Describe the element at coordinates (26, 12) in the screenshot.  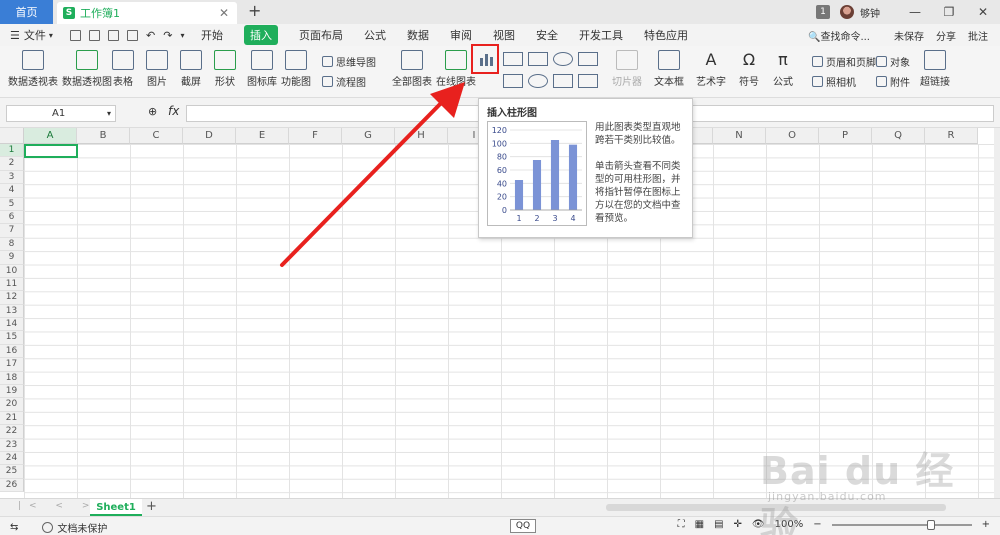
I see `tab-home: 首页` at that location.